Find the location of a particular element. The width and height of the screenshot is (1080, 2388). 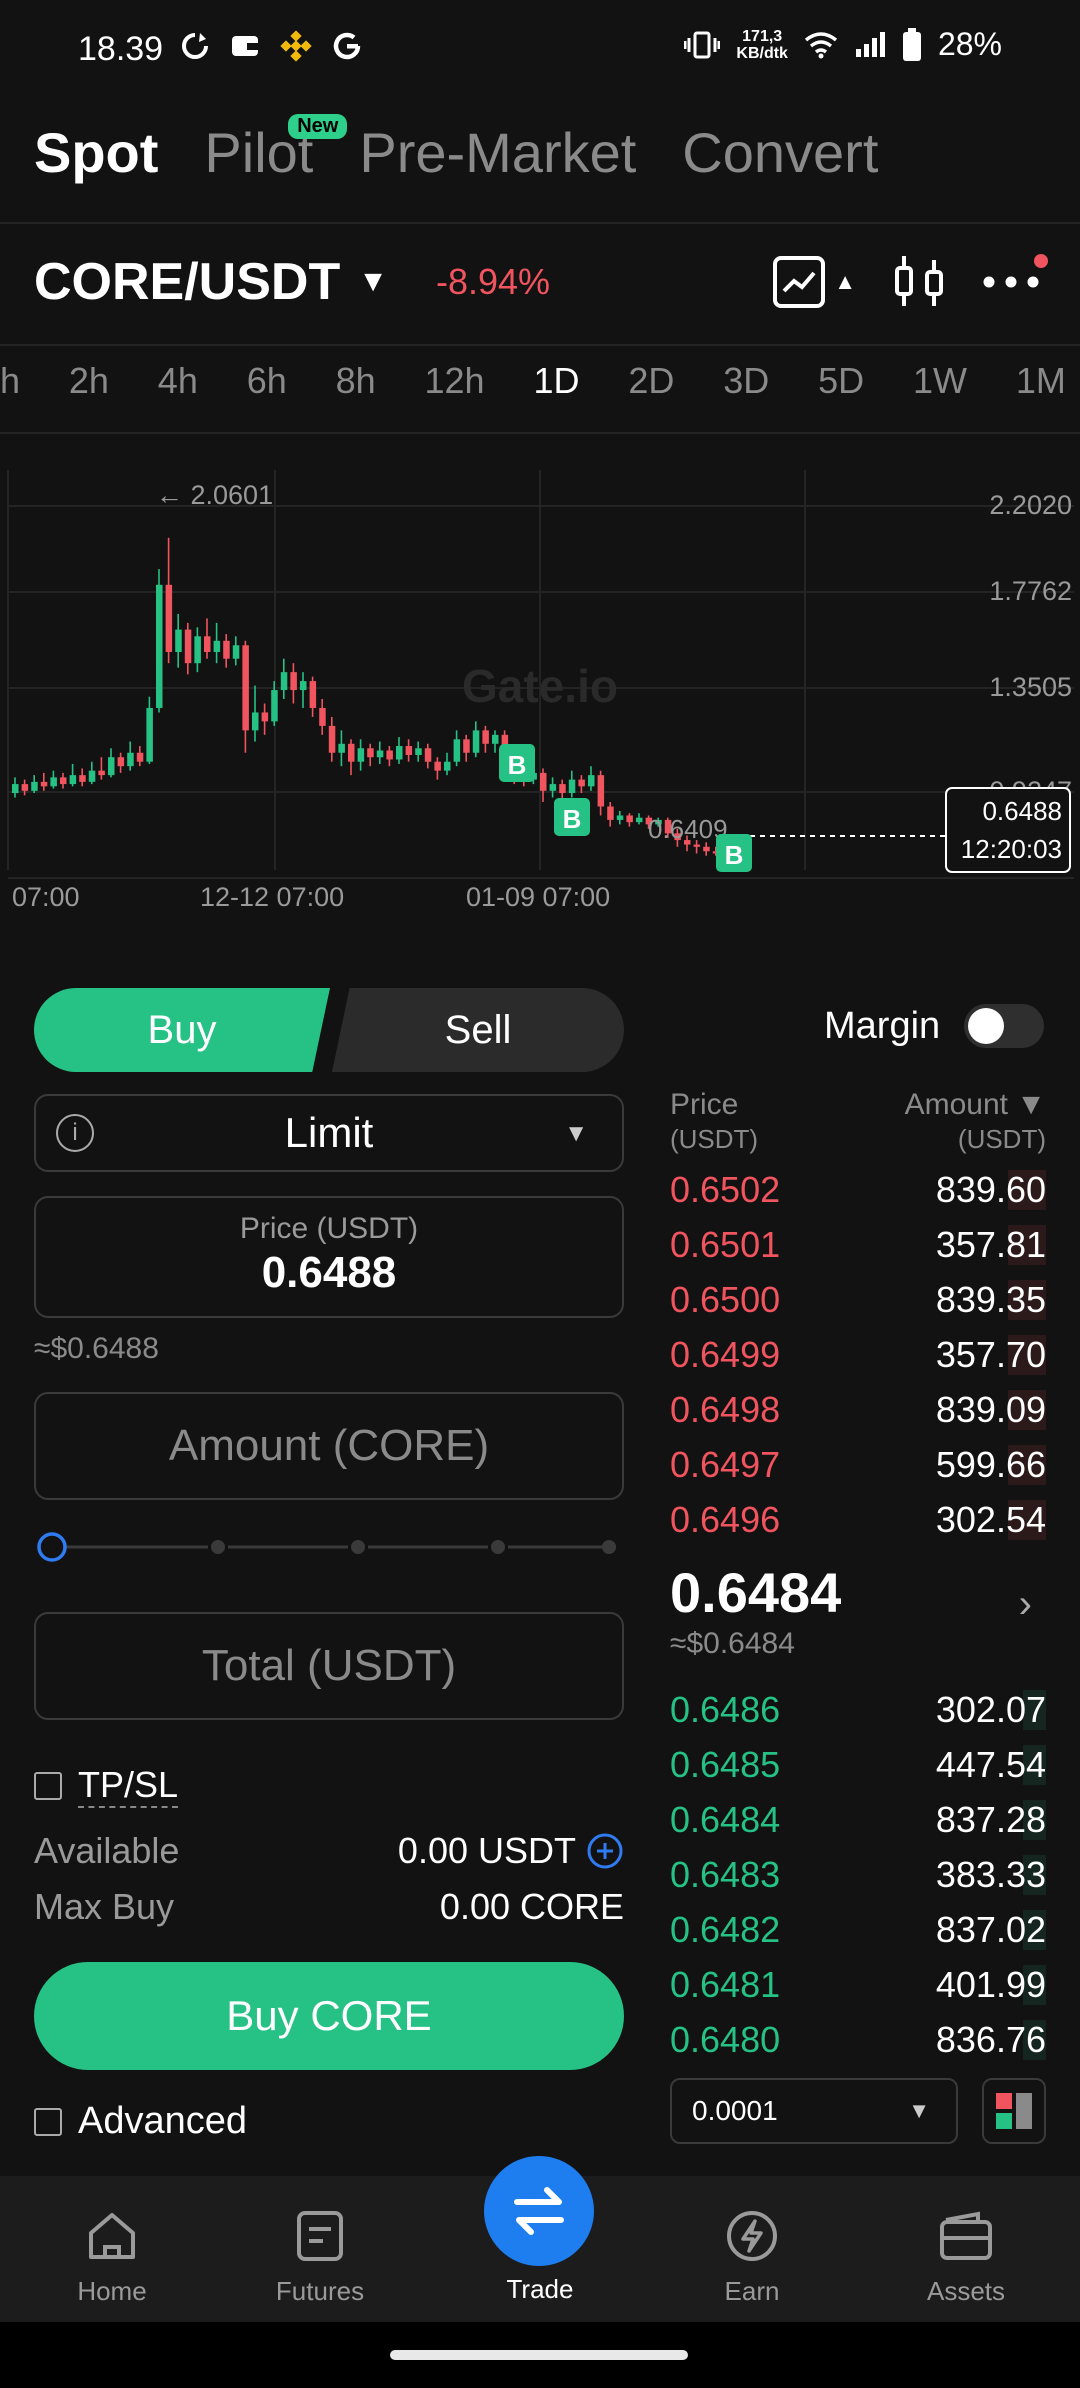

book-layout-icon is located at coordinates (1014, 2111).